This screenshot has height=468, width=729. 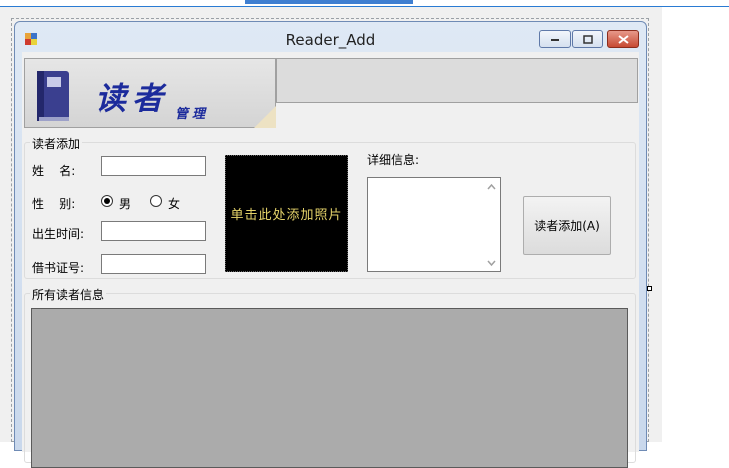 I want to click on detail-textarea, so click(x=434, y=224).